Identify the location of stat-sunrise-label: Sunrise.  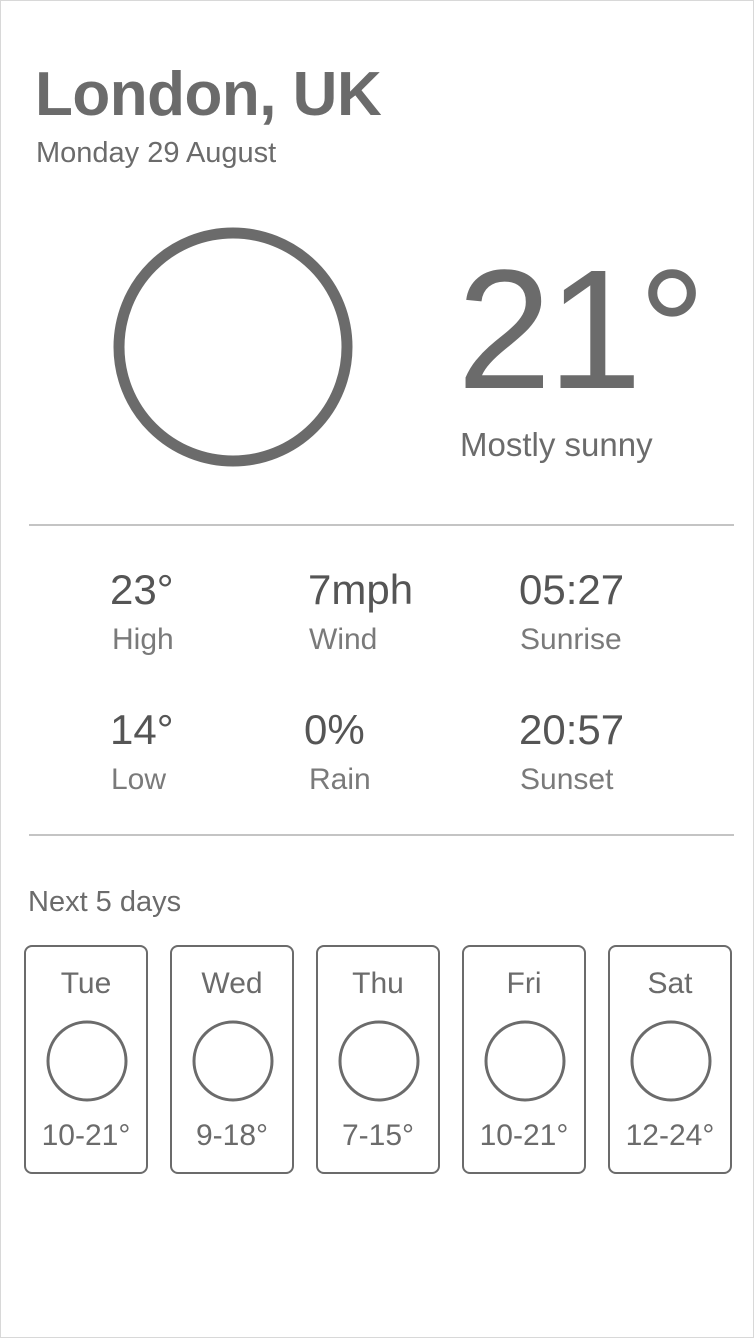
(571, 639).